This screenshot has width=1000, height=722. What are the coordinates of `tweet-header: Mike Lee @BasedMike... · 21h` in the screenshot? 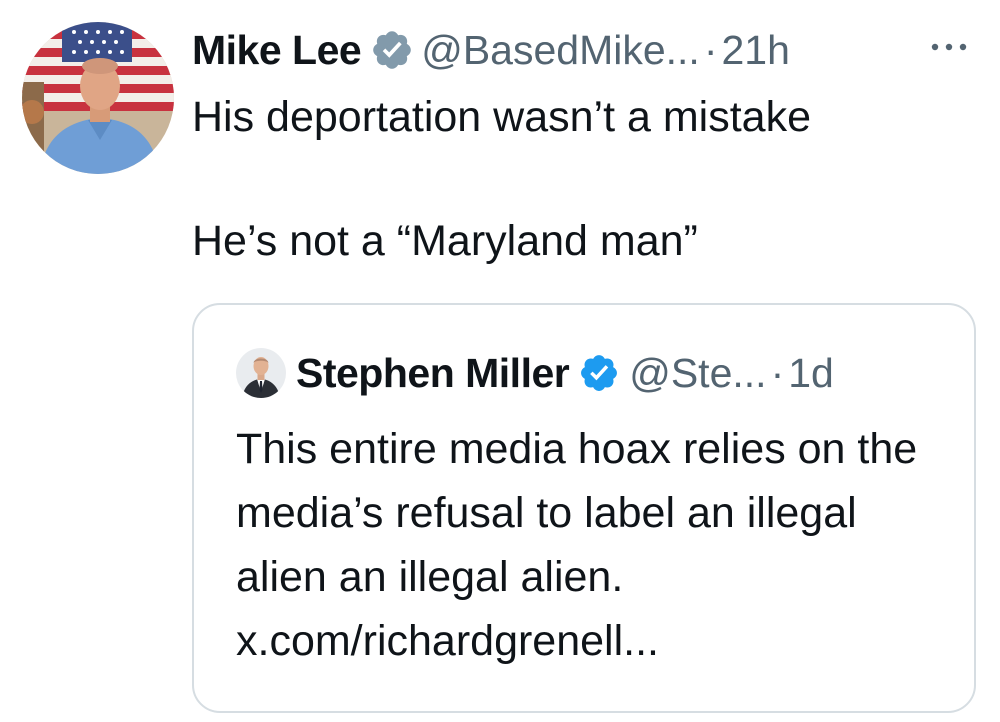 It's located at (491, 50).